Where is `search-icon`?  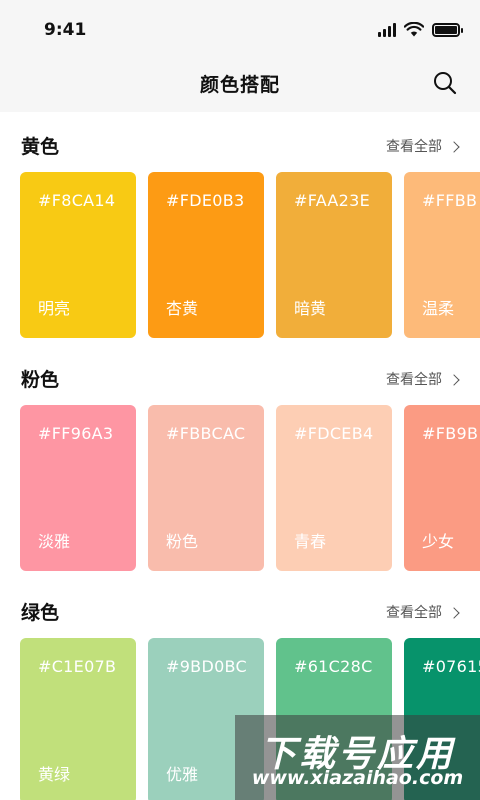 search-icon is located at coordinates (445, 83).